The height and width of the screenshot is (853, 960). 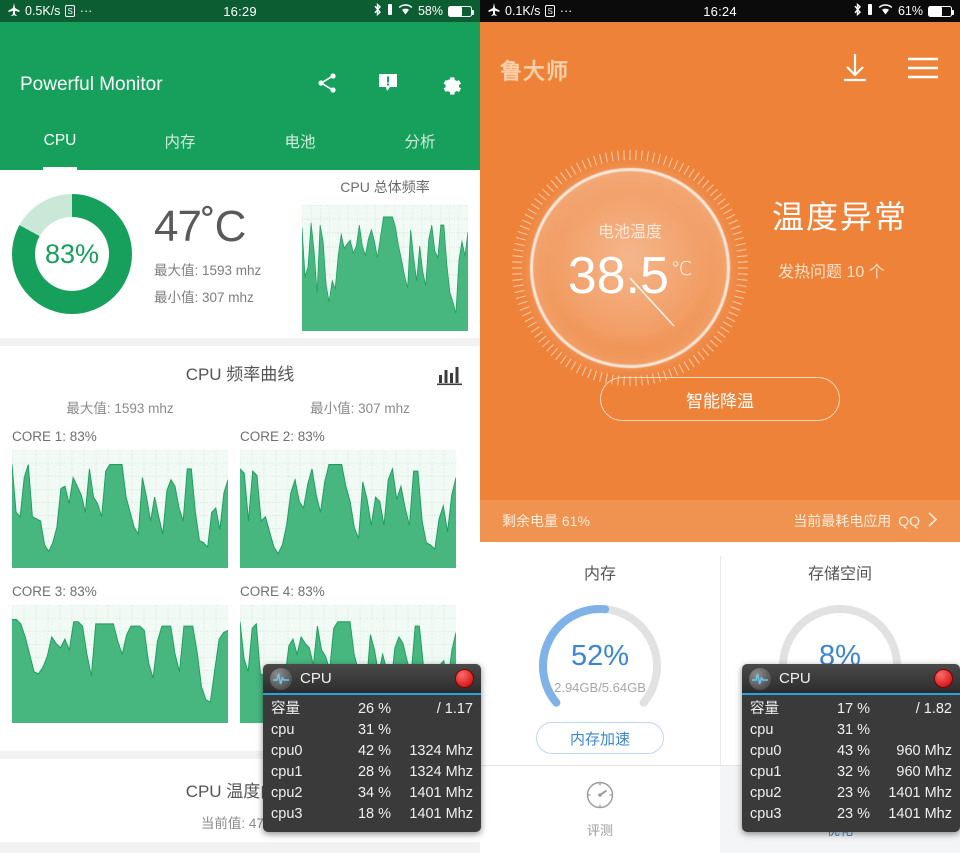 What do you see at coordinates (200, 226) in the screenshot?
I see `cpu-temperature: 47˚C` at bounding box center [200, 226].